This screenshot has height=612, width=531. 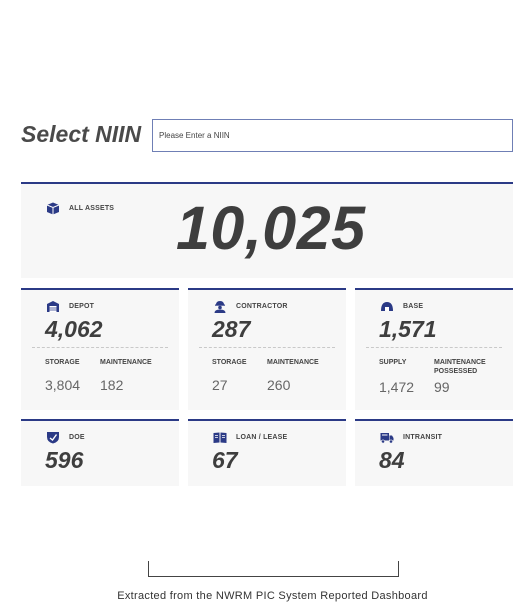 What do you see at coordinates (279, 385) in the screenshot?
I see `contractor-maintenance-value: 260` at bounding box center [279, 385].